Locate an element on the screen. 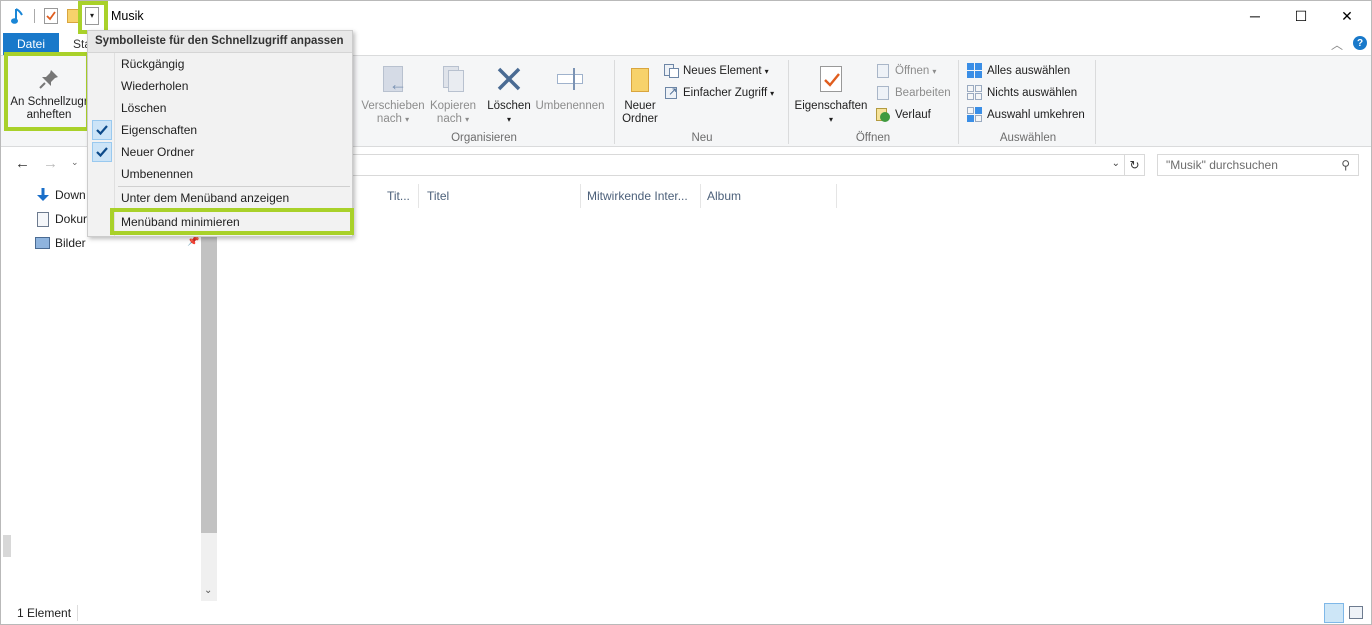 Image resolution: width=1372 pixels, height=625 pixels. large-icons-view-icon is located at coordinates (1356, 612).